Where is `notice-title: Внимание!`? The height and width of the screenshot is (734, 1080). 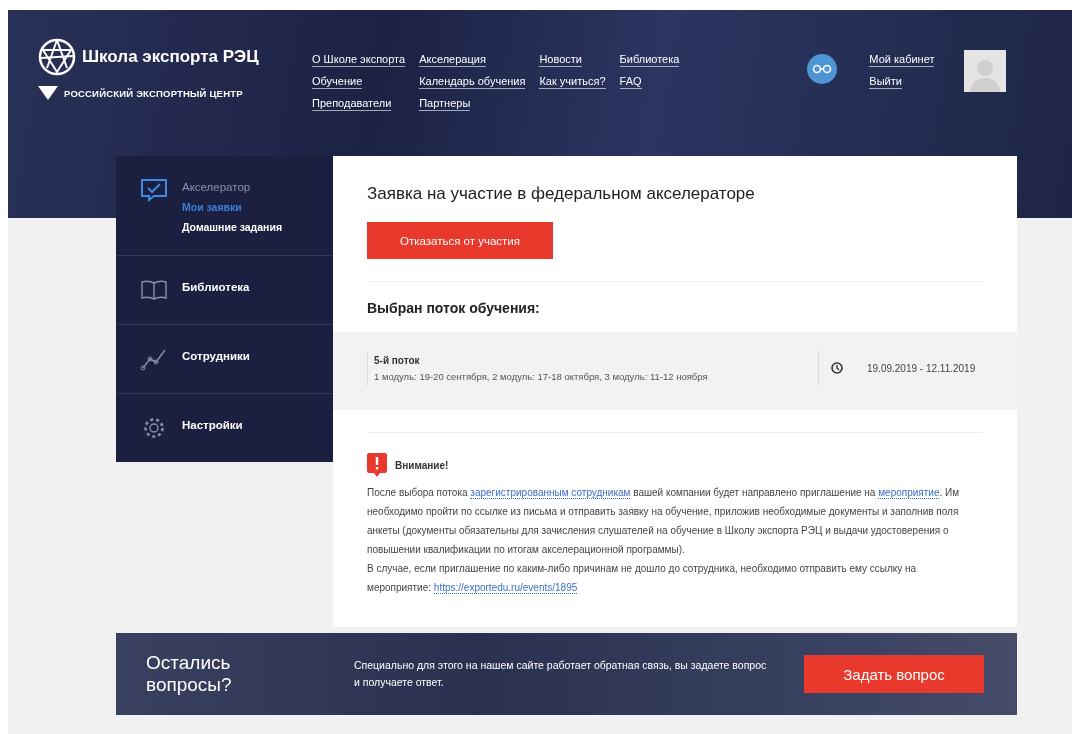 notice-title: Внимание! is located at coordinates (422, 465).